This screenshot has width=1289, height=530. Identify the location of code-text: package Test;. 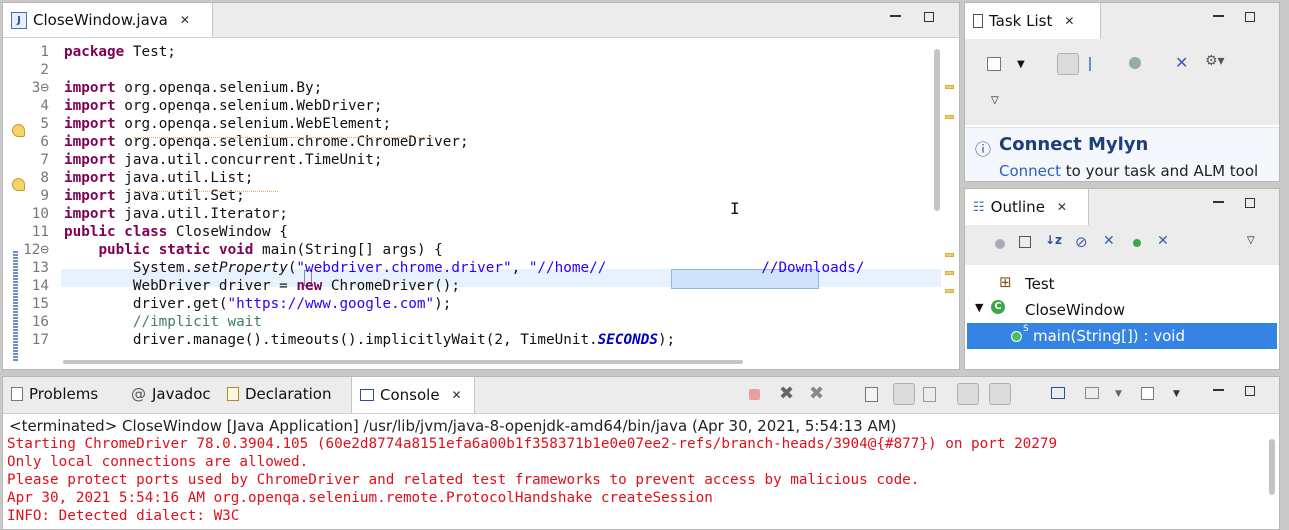
(120, 52).